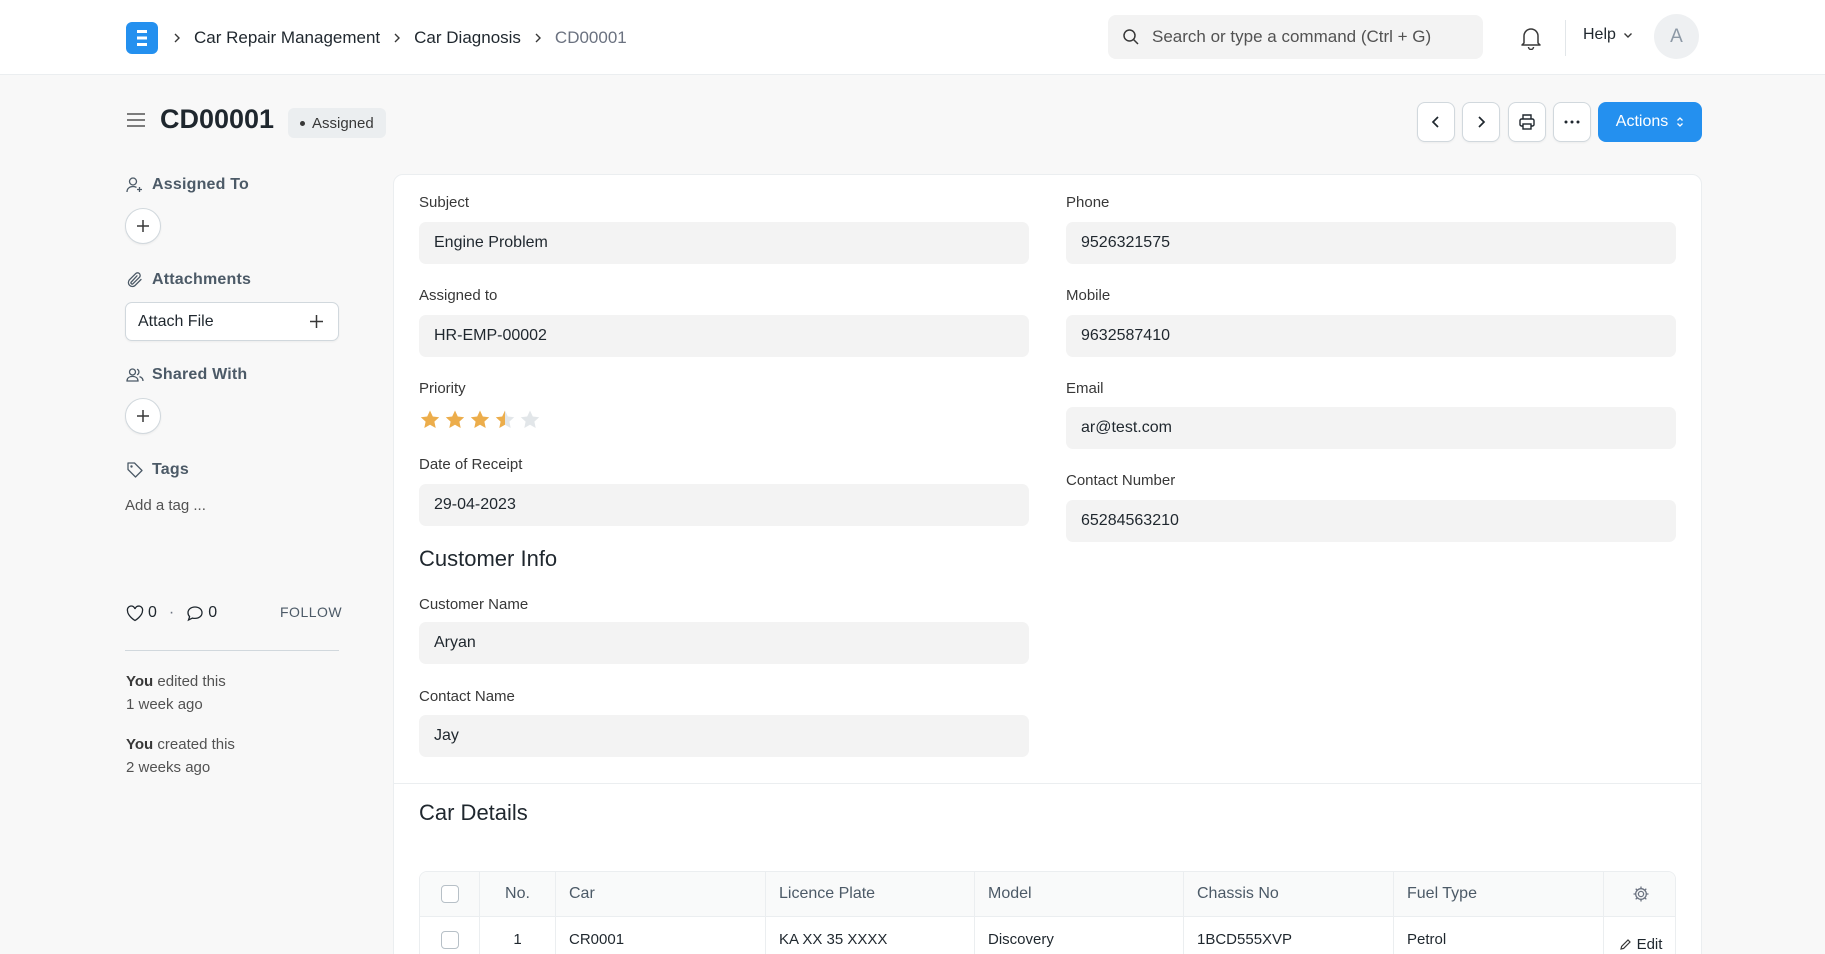 The height and width of the screenshot is (954, 1825). I want to click on ellipsis-icon, so click(1572, 122).